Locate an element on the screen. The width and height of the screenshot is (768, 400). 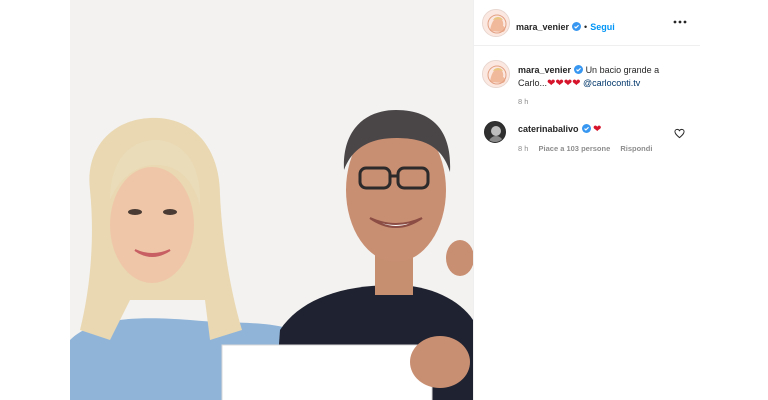
author-avatar is located at coordinates (496, 23).